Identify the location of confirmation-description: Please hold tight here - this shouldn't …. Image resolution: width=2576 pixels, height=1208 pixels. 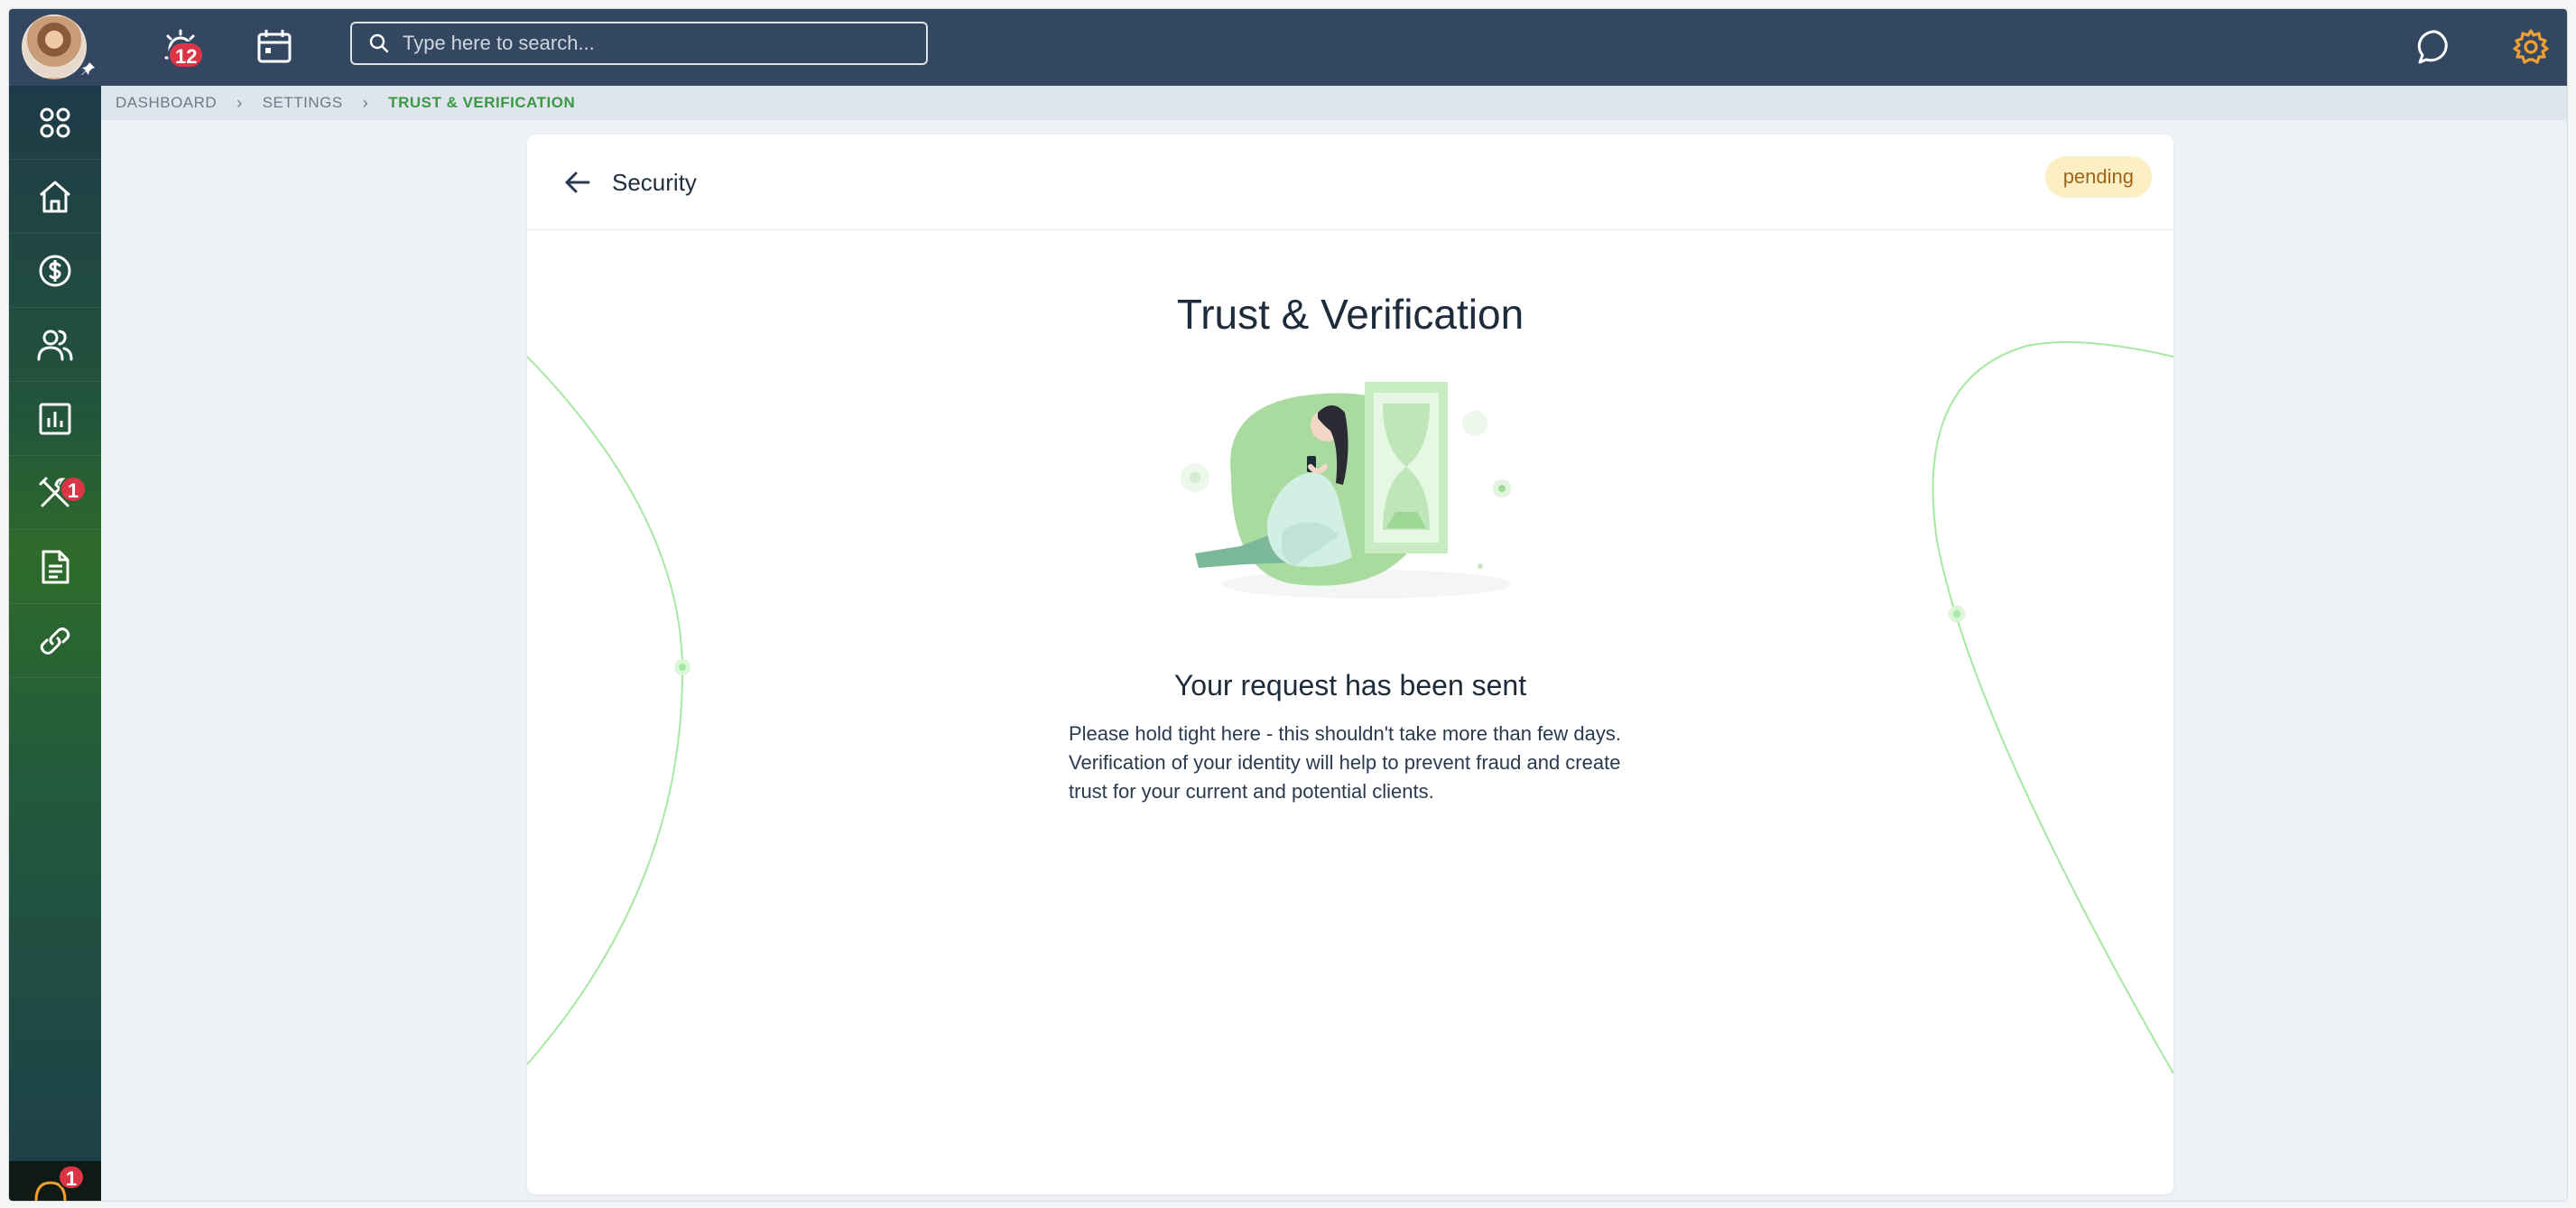
(1345, 762).